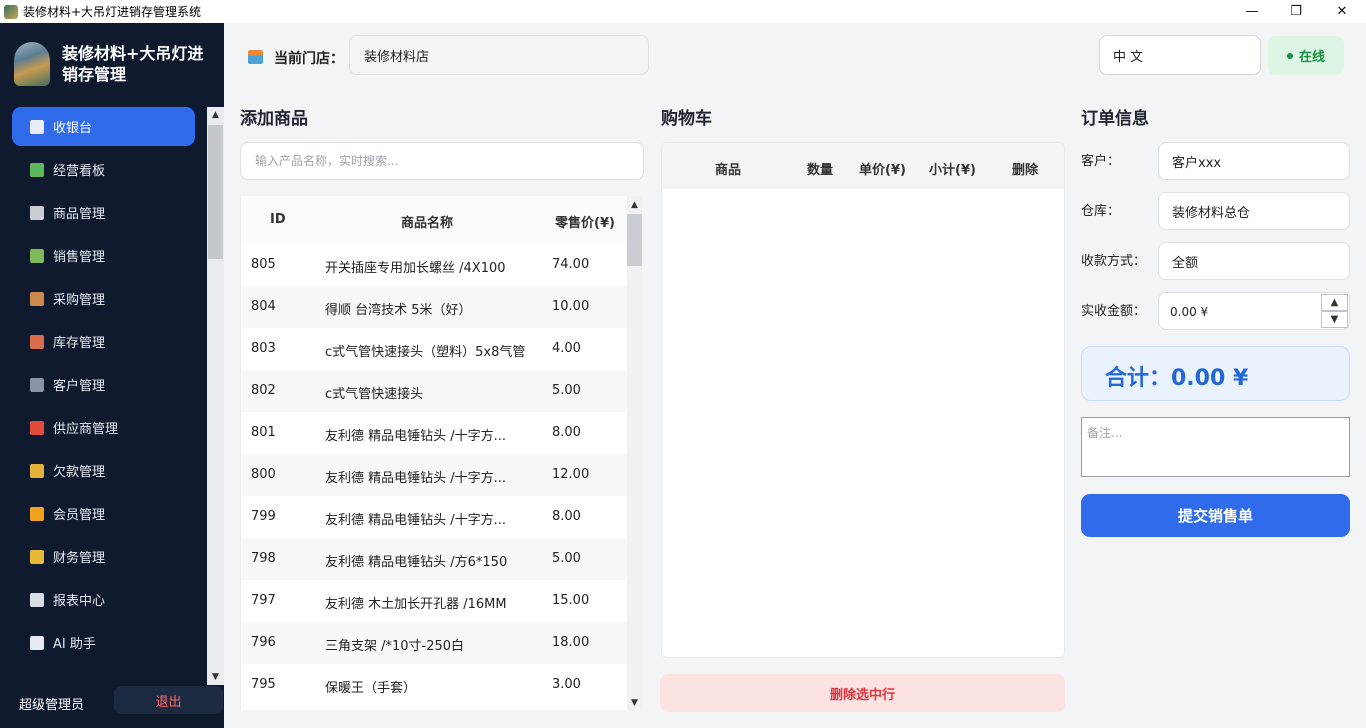  Describe the element at coordinates (112, 705) in the screenshot. I see `sidebar-footer: 超级管理员 退出` at that location.